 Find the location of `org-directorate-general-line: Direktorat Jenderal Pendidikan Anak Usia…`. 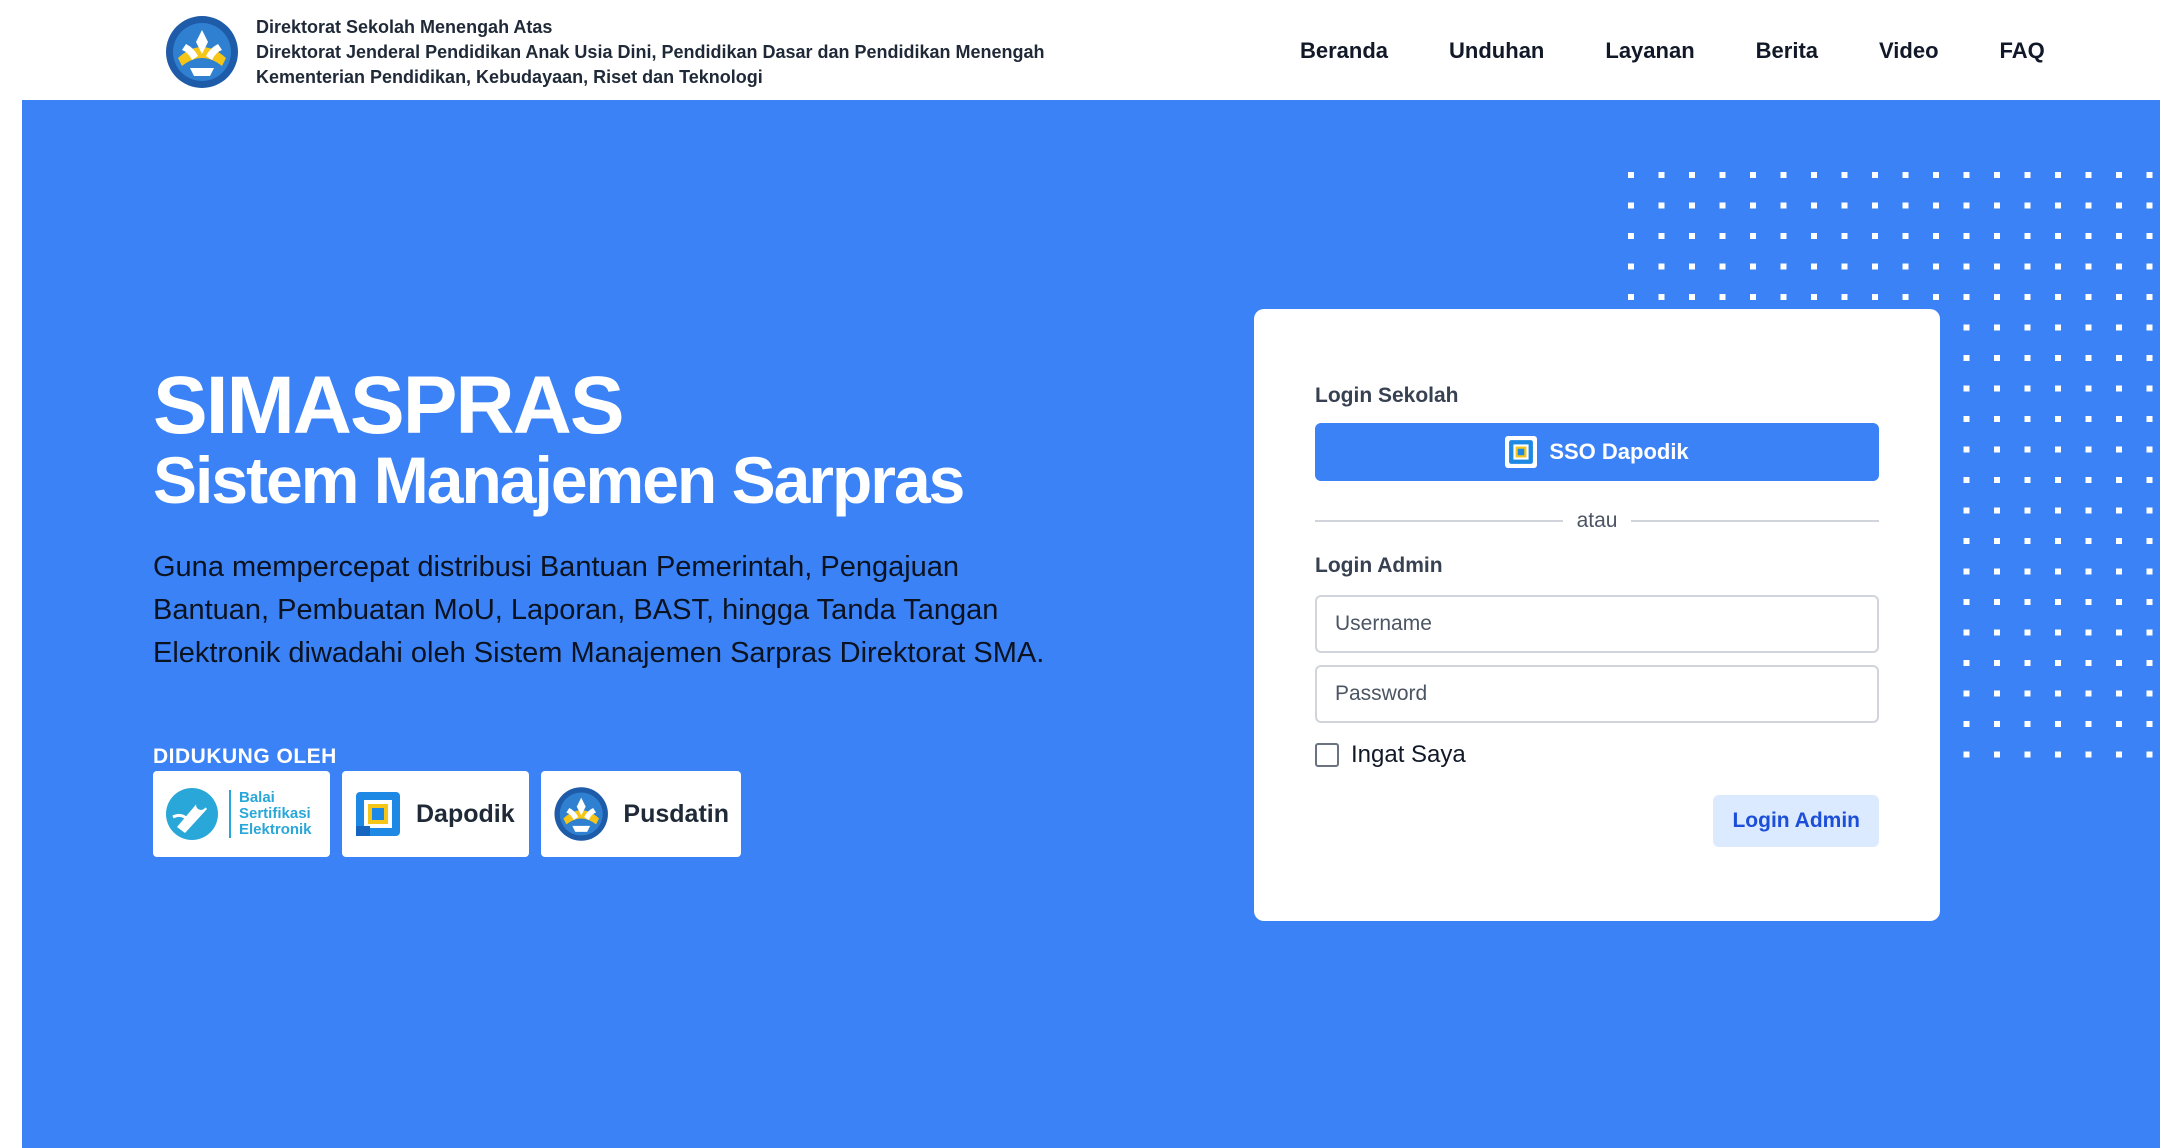

org-directorate-general-line: Direktorat Jenderal Pendidikan Anak Usia… is located at coordinates (650, 51).